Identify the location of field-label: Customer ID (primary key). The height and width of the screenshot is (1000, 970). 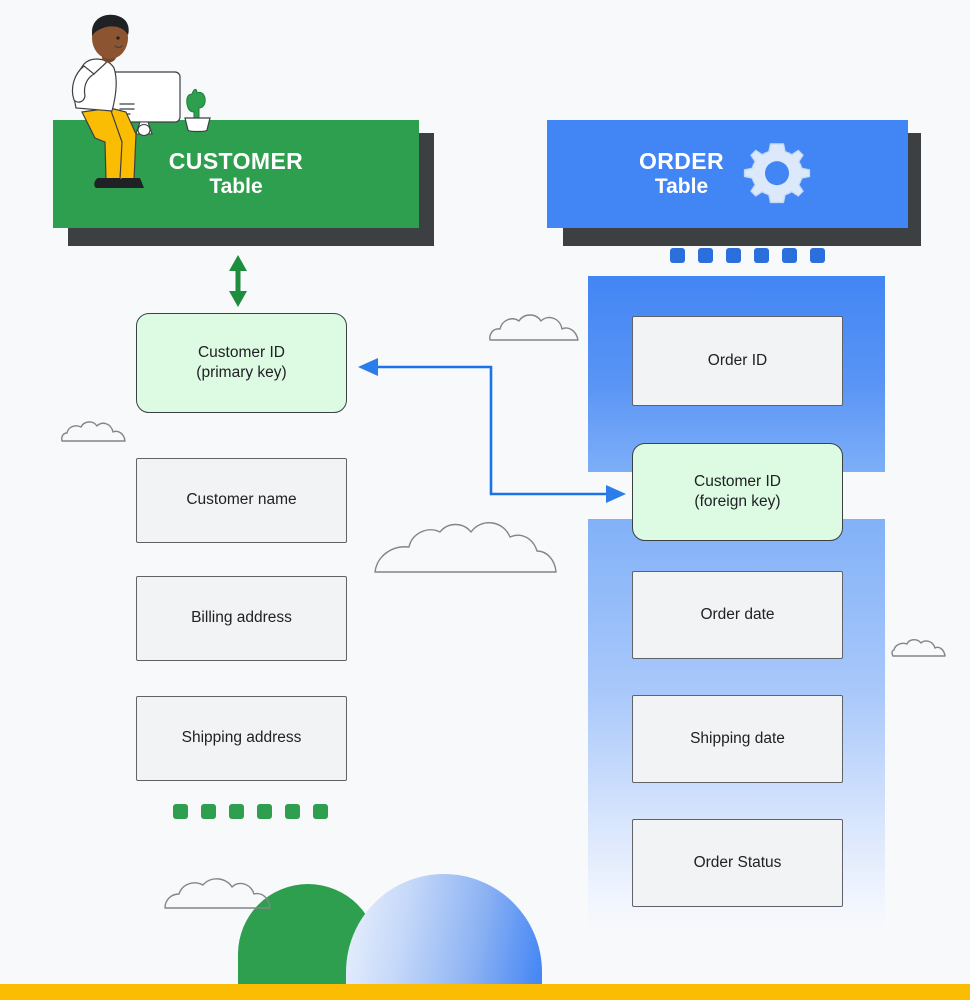
(241, 362).